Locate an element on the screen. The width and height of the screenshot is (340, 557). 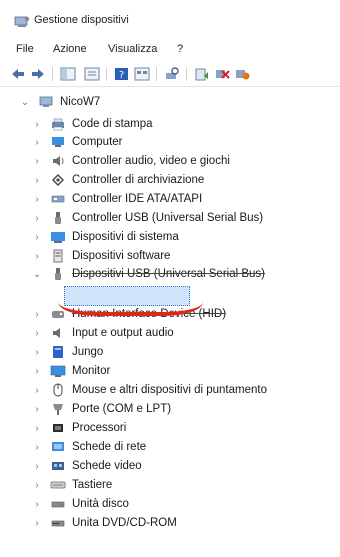
tree-category-row: › Processori is located at coordinates (79, 428).